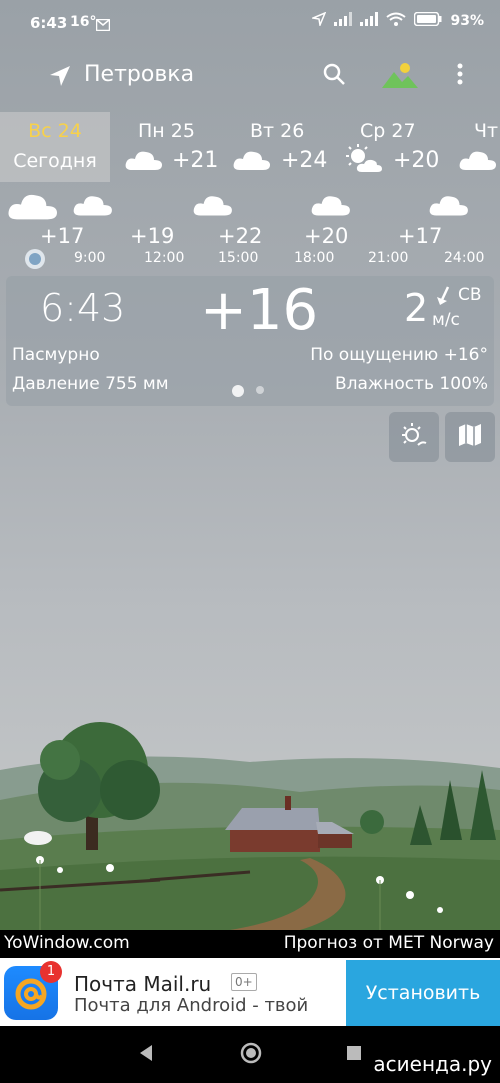  I want to click on page-indicator-active, so click(238, 391).